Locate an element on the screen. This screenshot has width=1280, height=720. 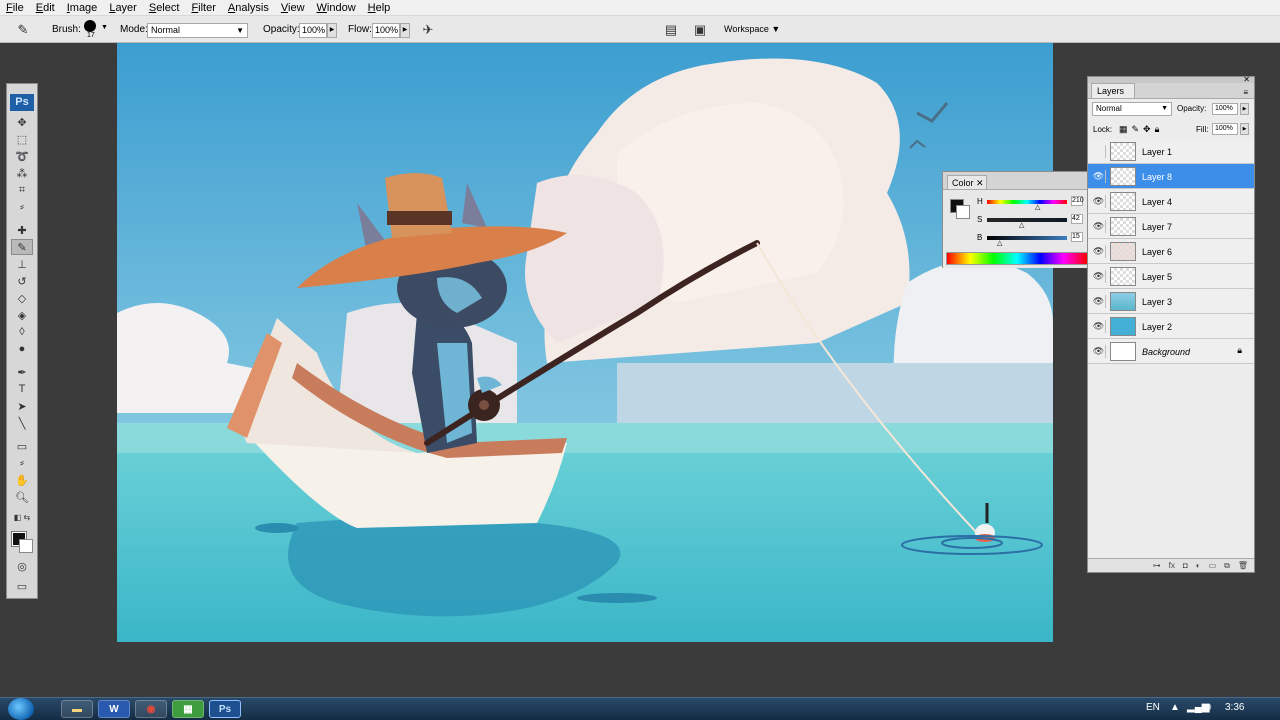
layer-row: 👁︎ Layer 6 is located at coordinates (1171, 251).